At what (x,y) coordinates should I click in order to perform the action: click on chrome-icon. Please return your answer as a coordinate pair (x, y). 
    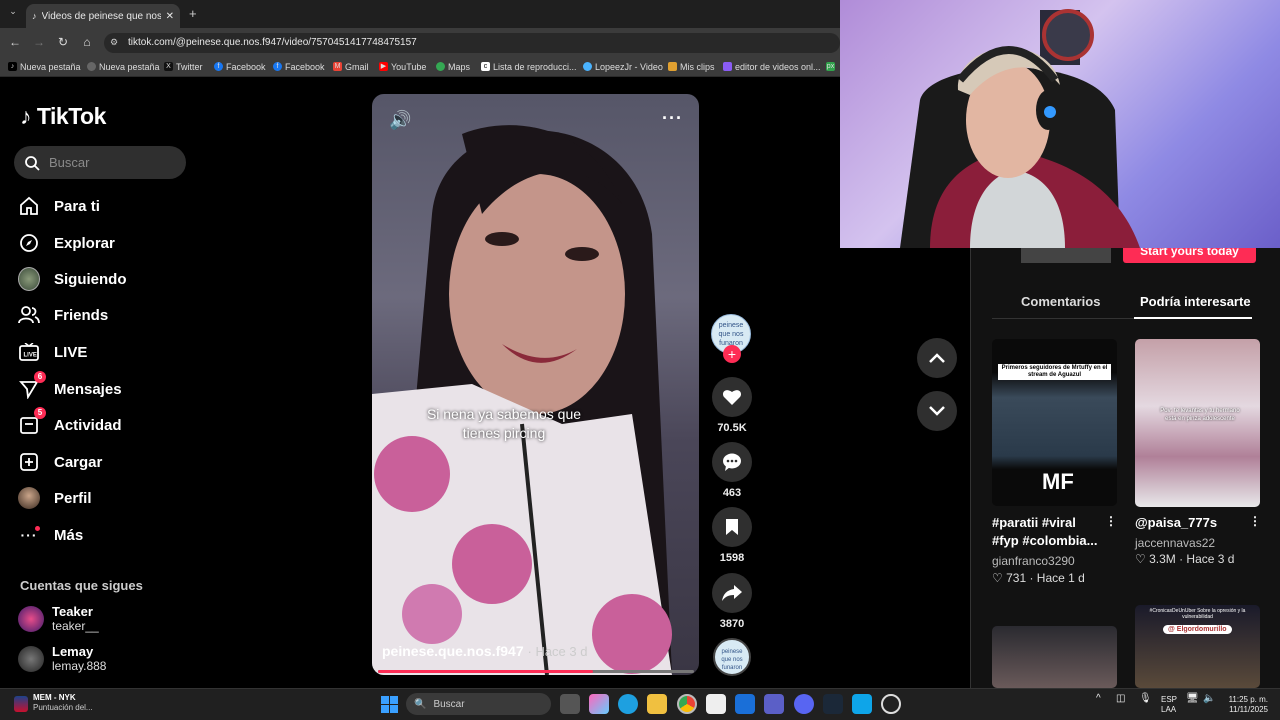
    Looking at the image, I should click on (687, 704).